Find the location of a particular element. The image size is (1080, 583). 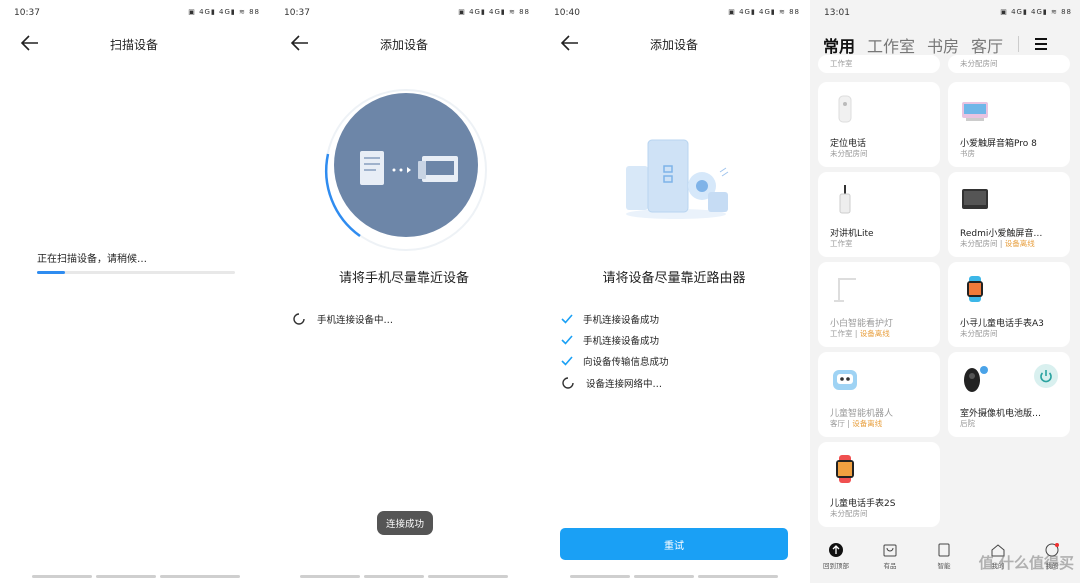

hint-text: 请将手机尽量靠近设备 is located at coordinates (403, 278).